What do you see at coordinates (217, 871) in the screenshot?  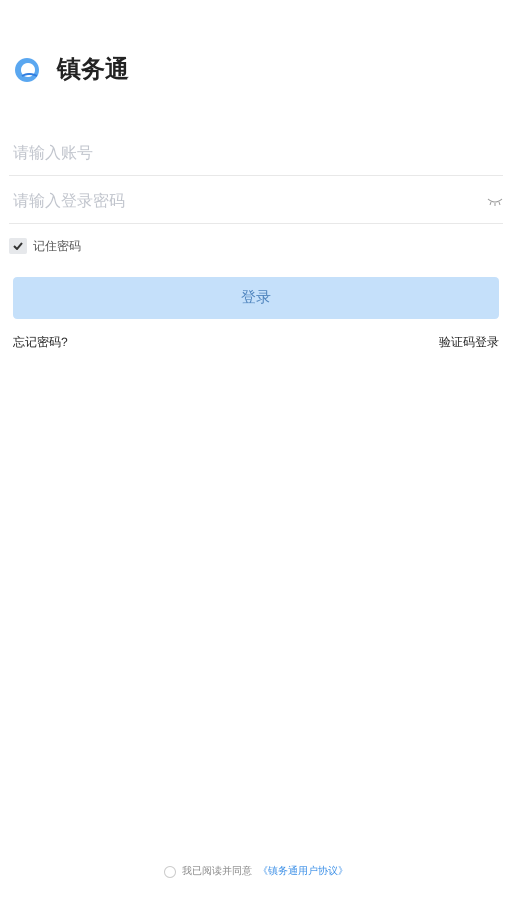 I see `agreement-text: 我已阅读并同意` at bounding box center [217, 871].